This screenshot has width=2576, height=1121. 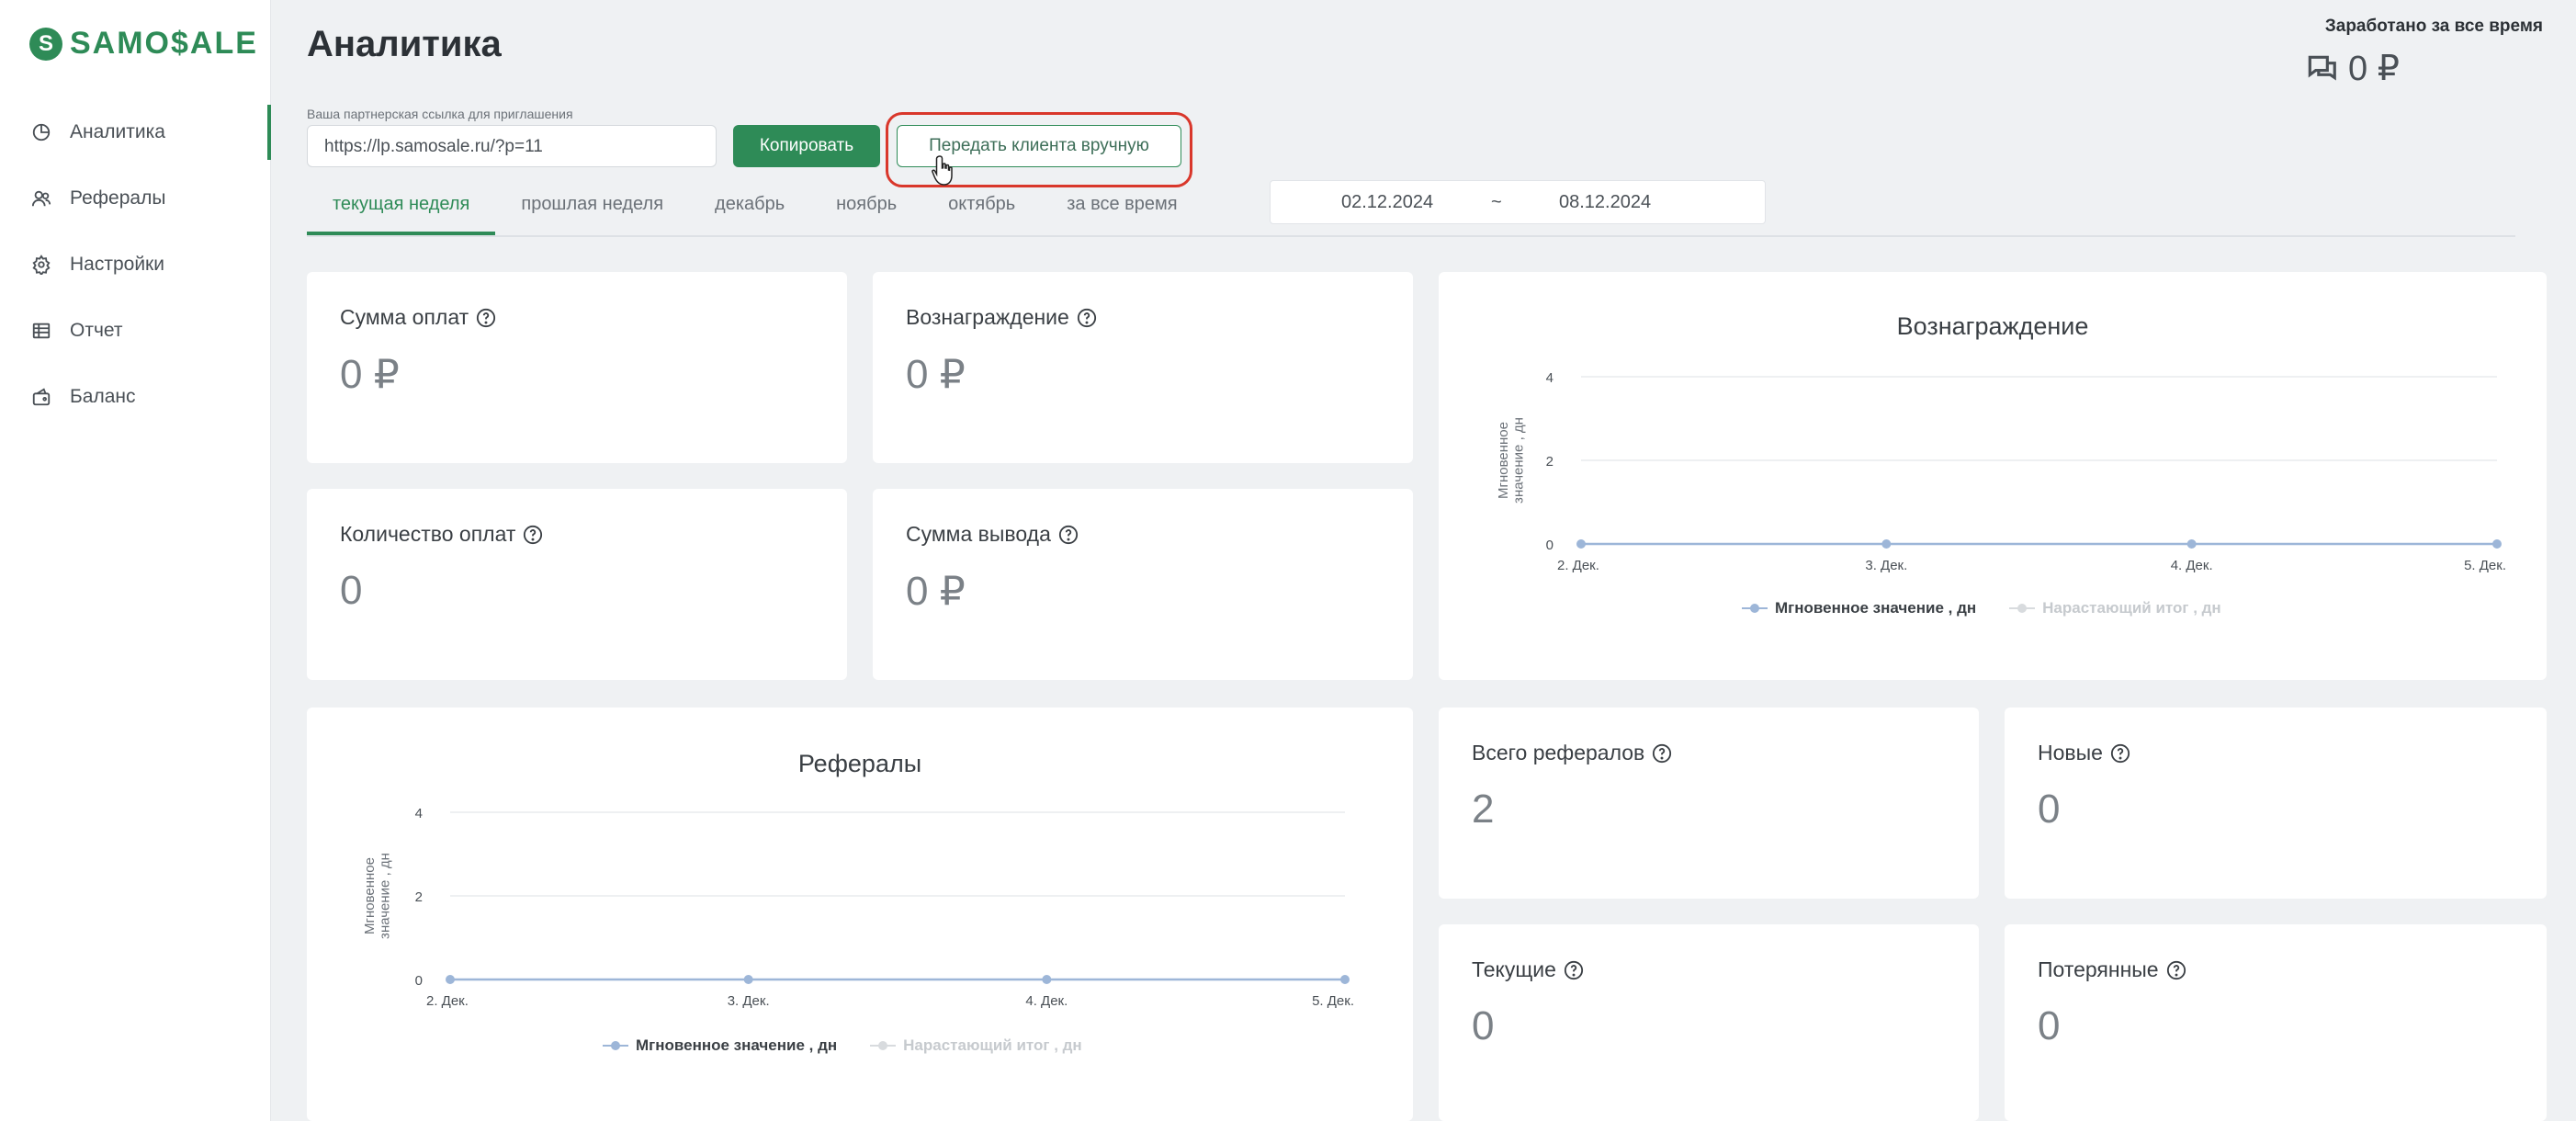 I want to click on tab-december: декабрь, so click(x=749, y=209).